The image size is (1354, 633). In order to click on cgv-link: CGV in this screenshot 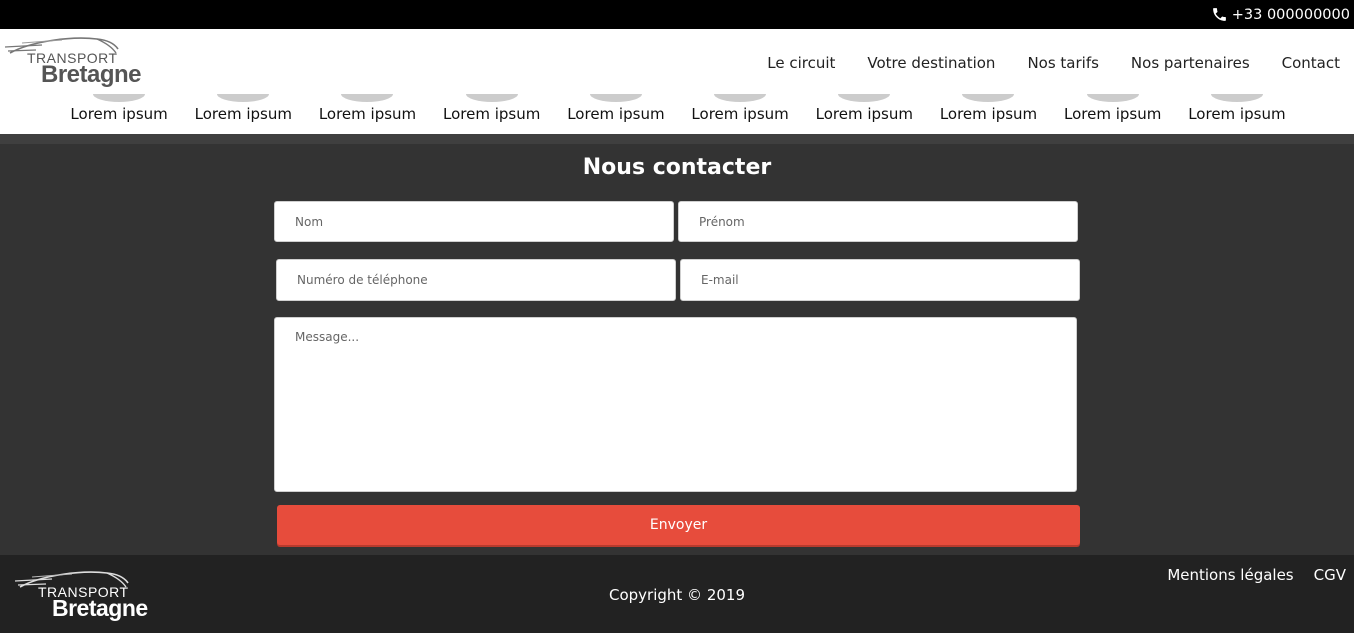, I will do `click(1330, 575)`.